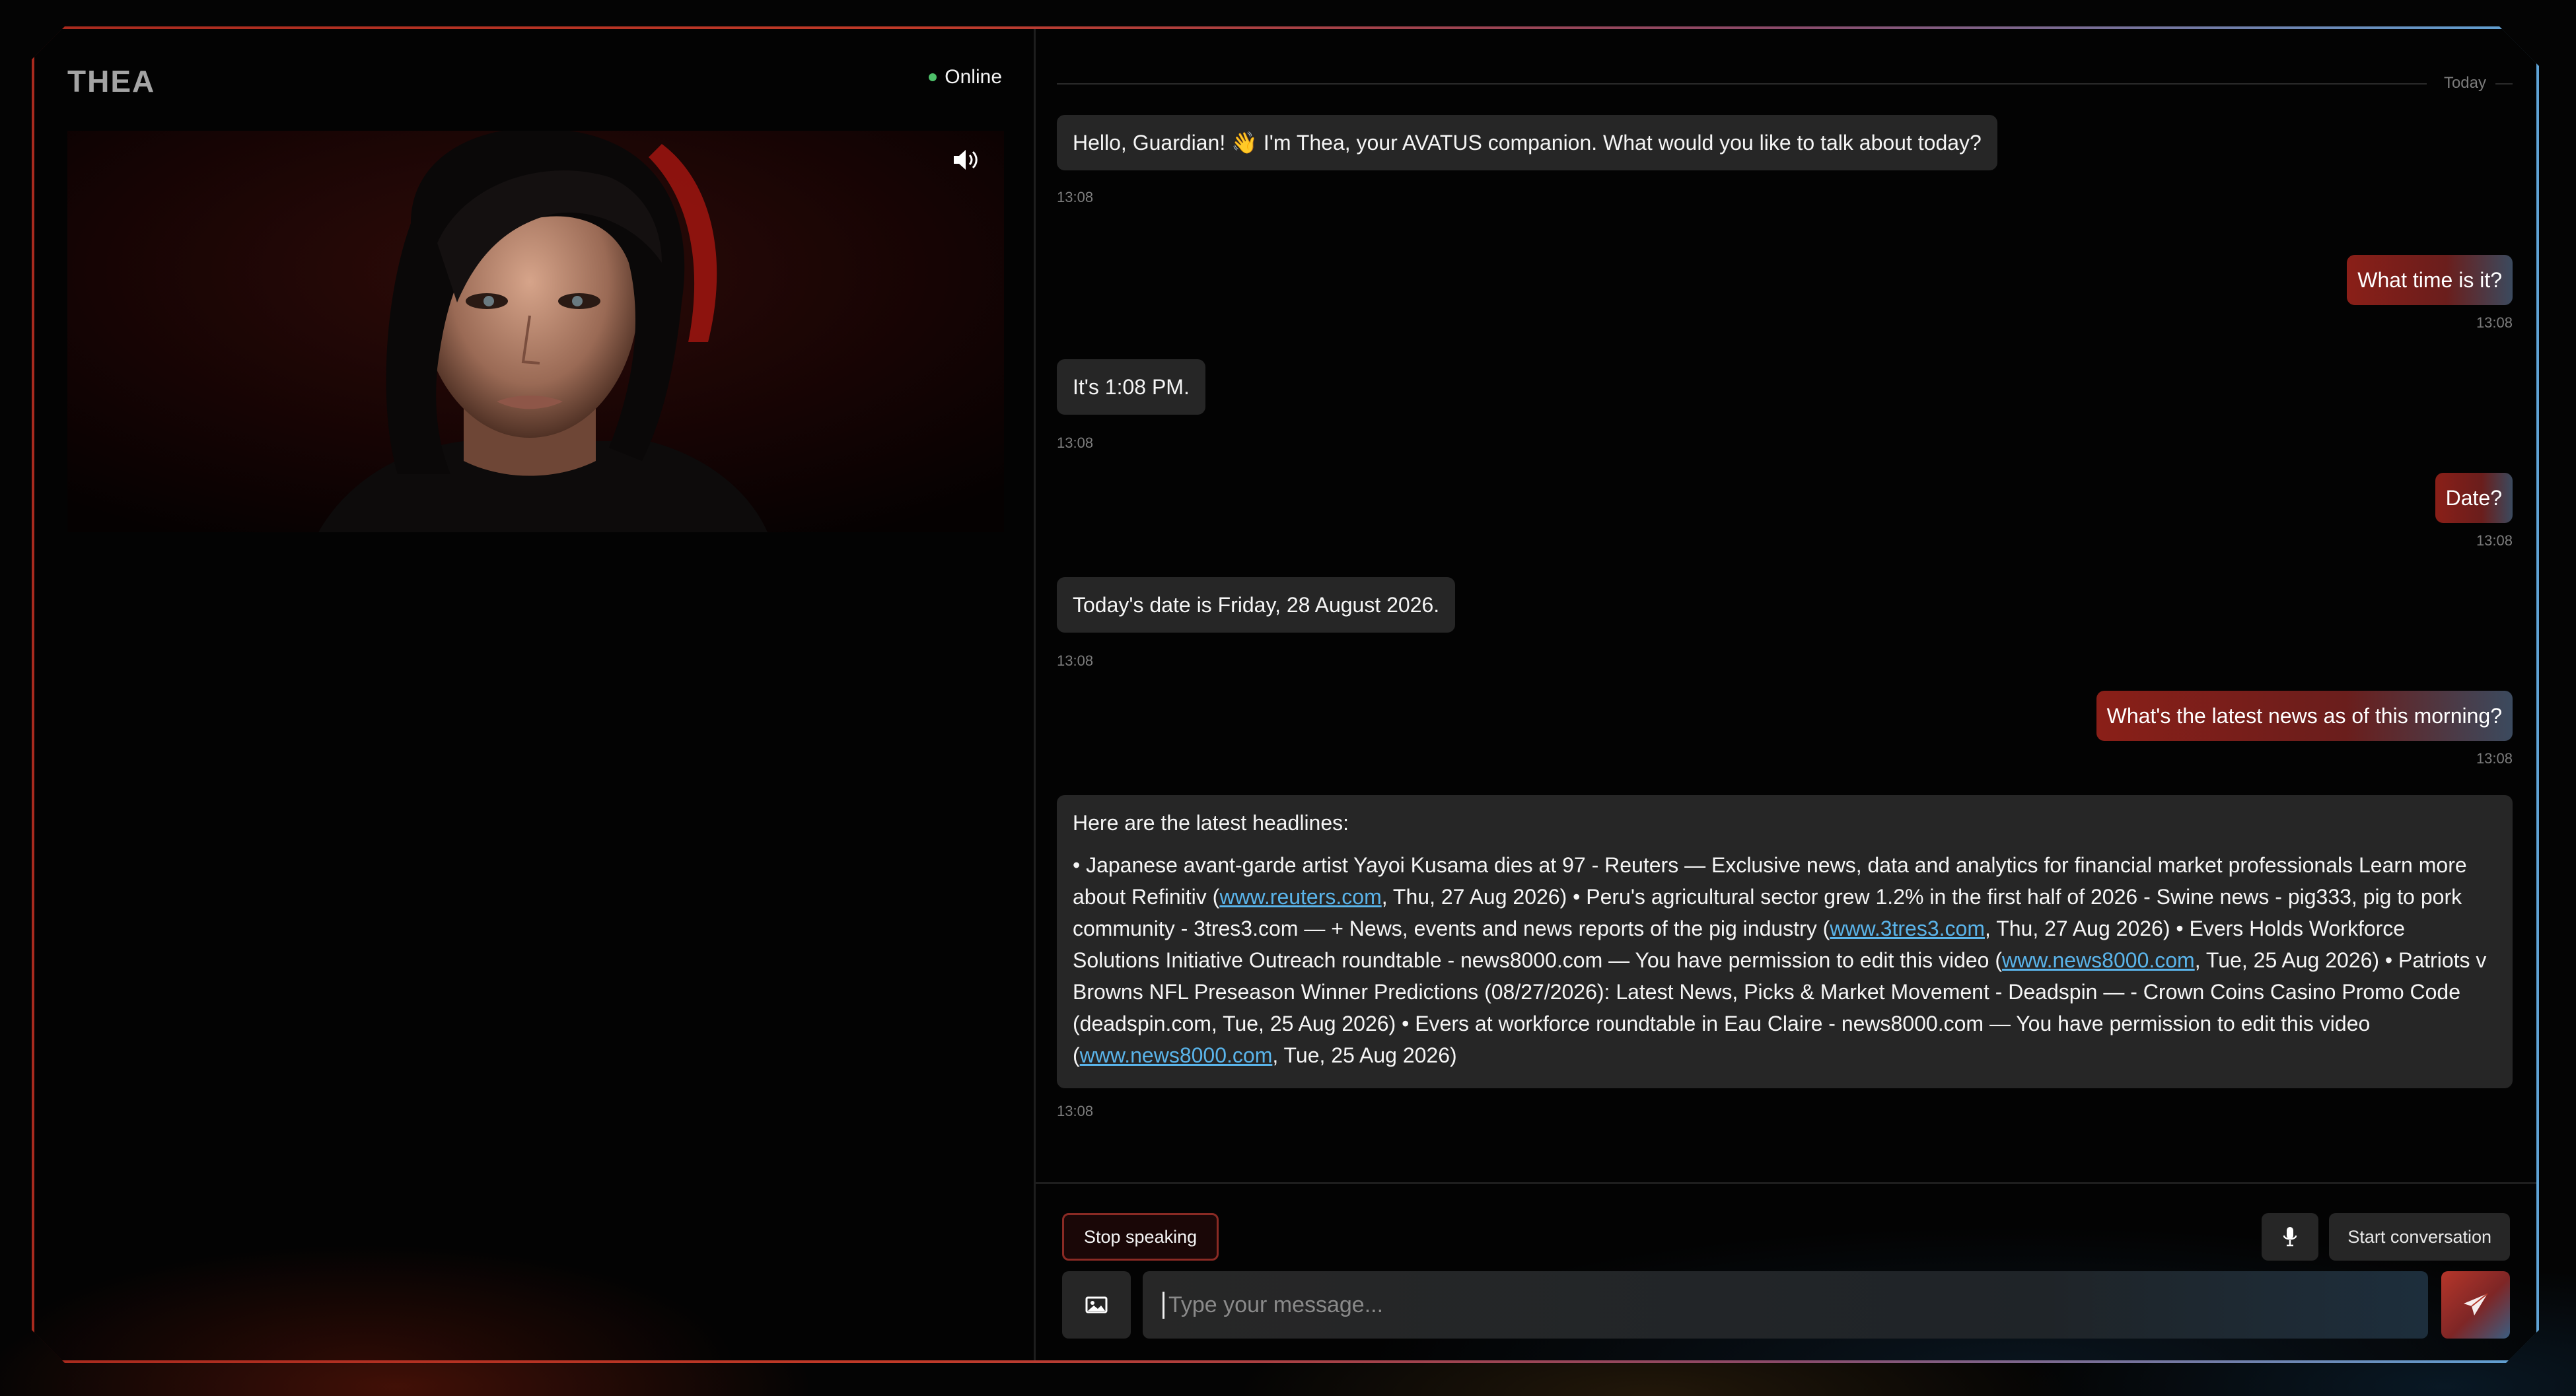  I want to click on composer: Stop speaking Start conversation, so click(1786, 1271).